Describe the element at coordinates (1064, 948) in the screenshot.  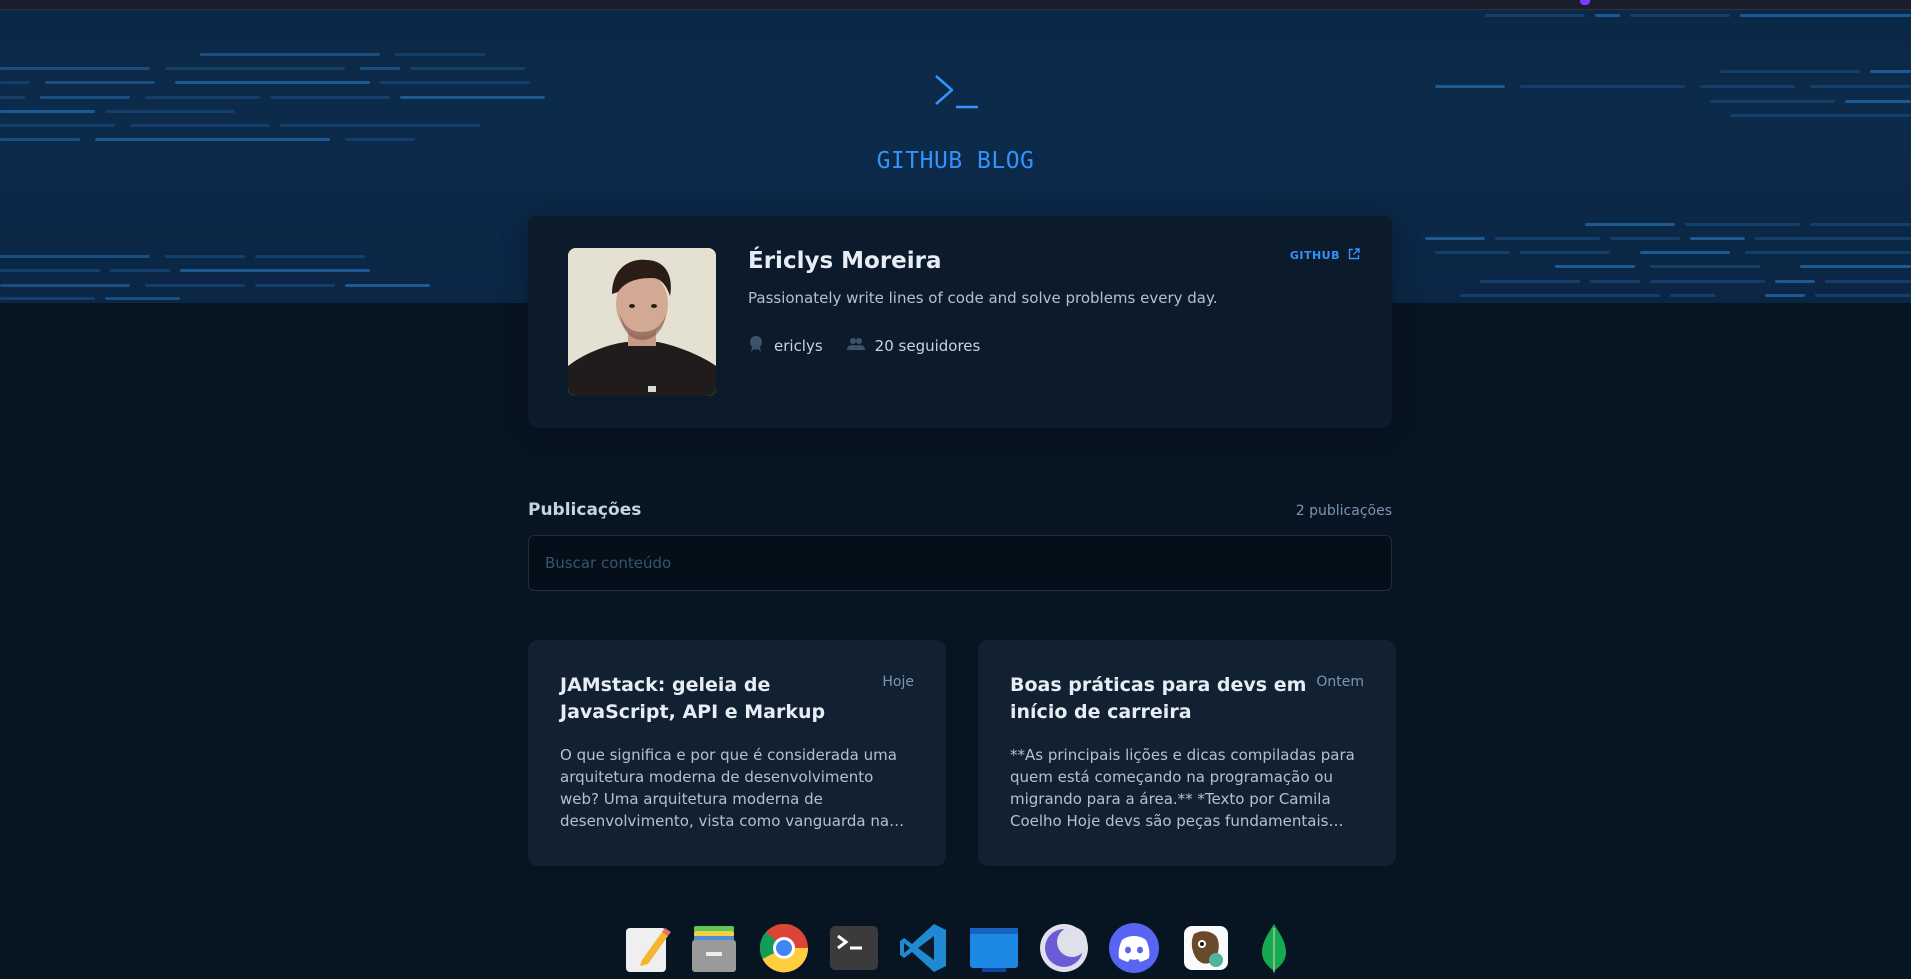
I see `moon-app-icon` at that location.